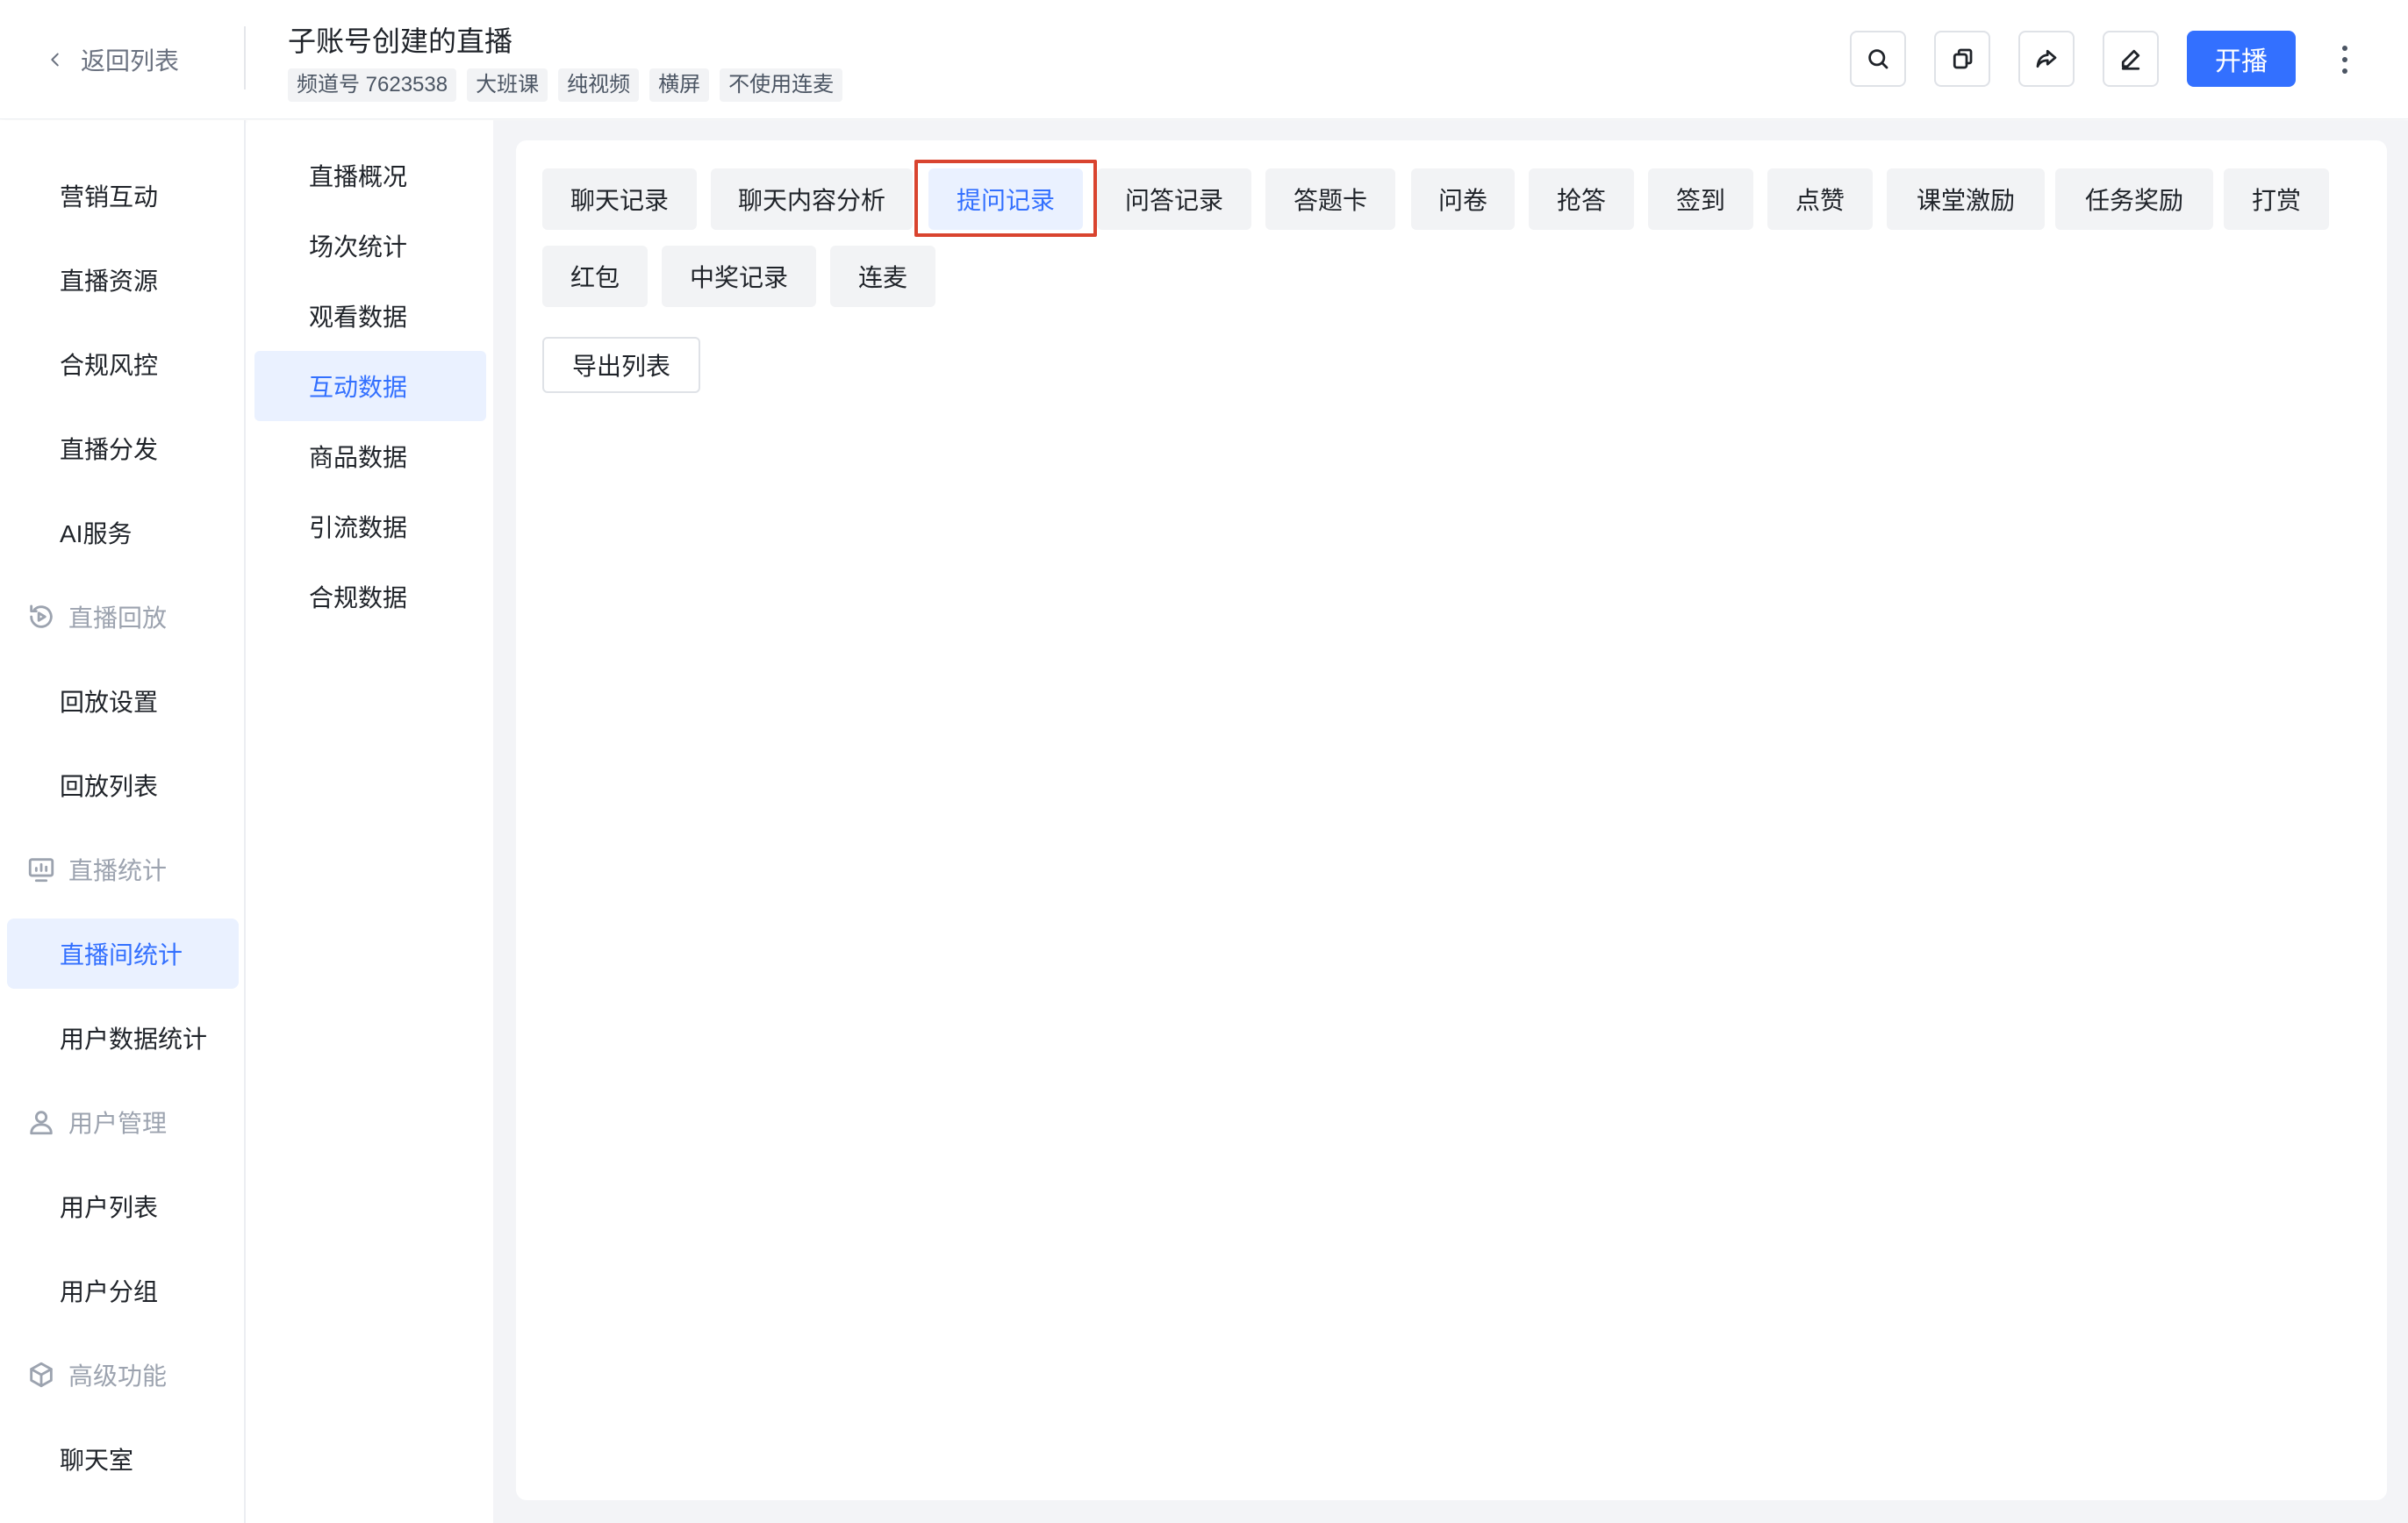  What do you see at coordinates (372, 85) in the screenshot?
I see `channel-id-tag: 频道号 7623538` at bounding box center [372, 85].